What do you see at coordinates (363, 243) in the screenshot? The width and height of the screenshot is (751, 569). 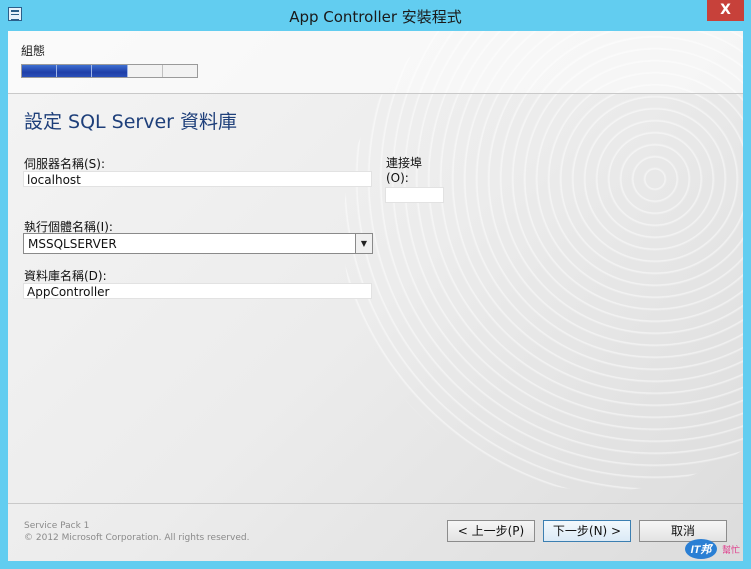 I see `dropdown-arrow-icon: ▼` at bounding box center [363, 243].